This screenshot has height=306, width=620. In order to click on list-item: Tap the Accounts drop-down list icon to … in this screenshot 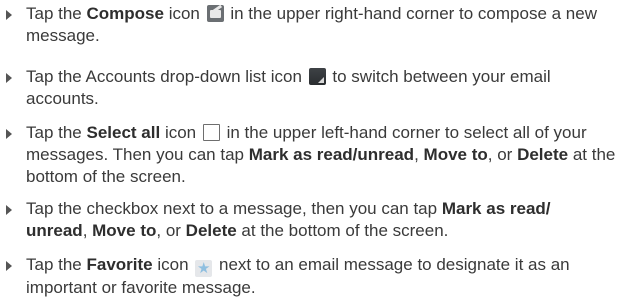, I will do `click(310, 88)`.